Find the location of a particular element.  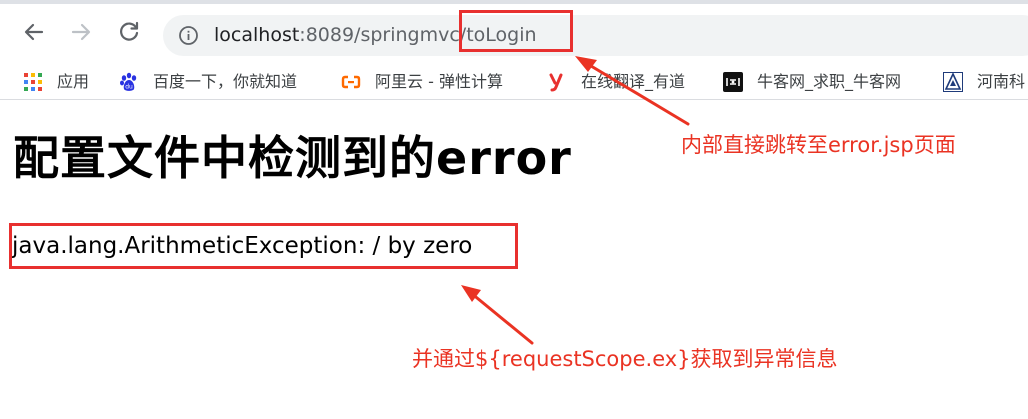

back-button is located at coordinates (34, 32).